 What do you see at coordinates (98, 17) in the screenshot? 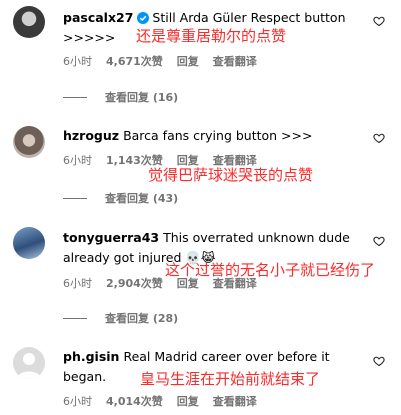
I see `username: pascalx27` at bounding box center [98, 17].